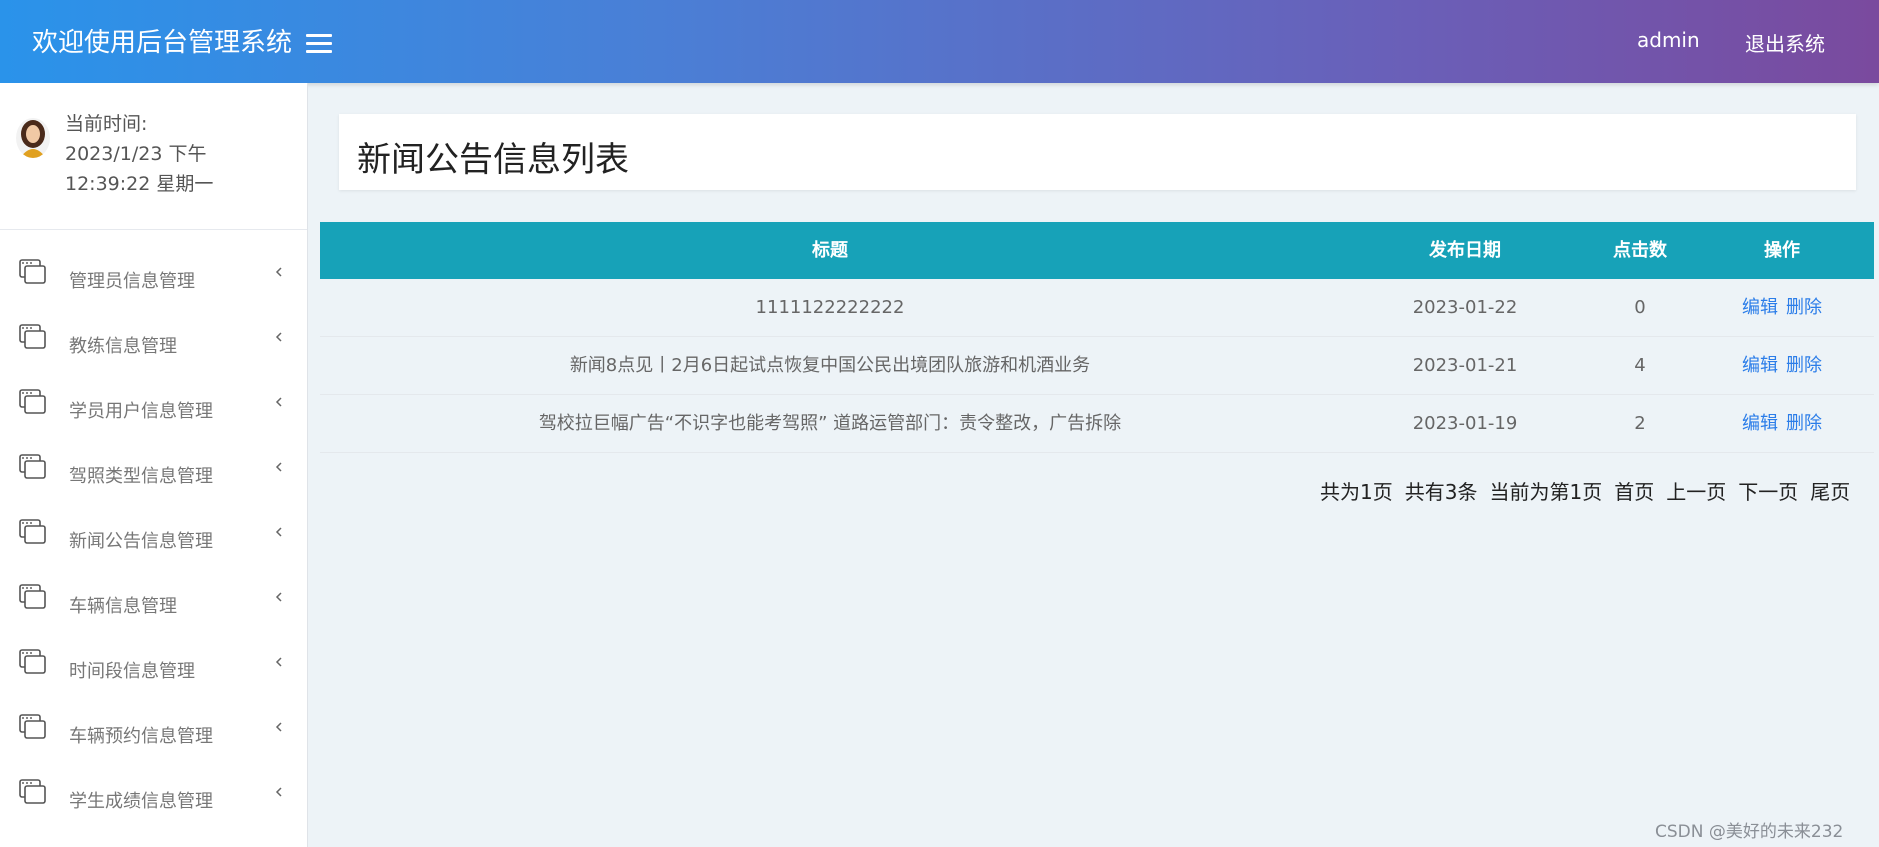  What do you see at coordinates (1097, 152) in the screenshot?
I see `page-title-card: 新闻公告信息列表` at bounding box center [1097, 152].